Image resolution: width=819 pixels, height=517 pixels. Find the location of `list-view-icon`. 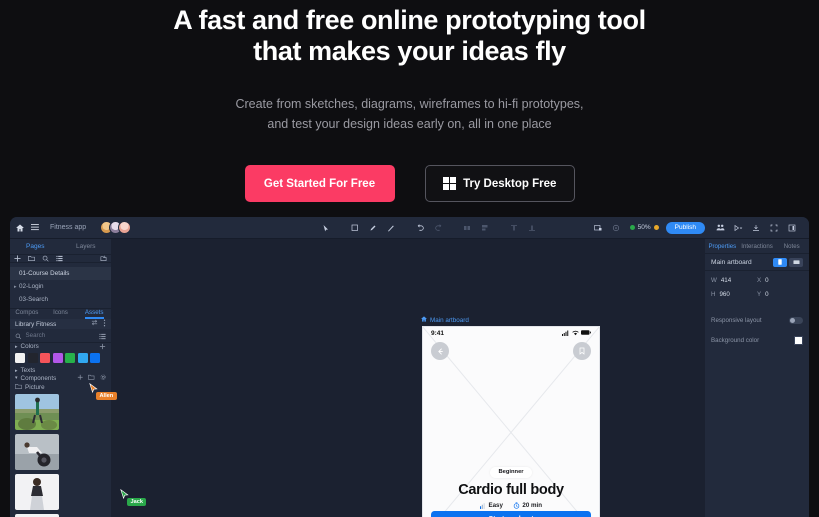

list-view-icon is located at coordinates (59, 258).